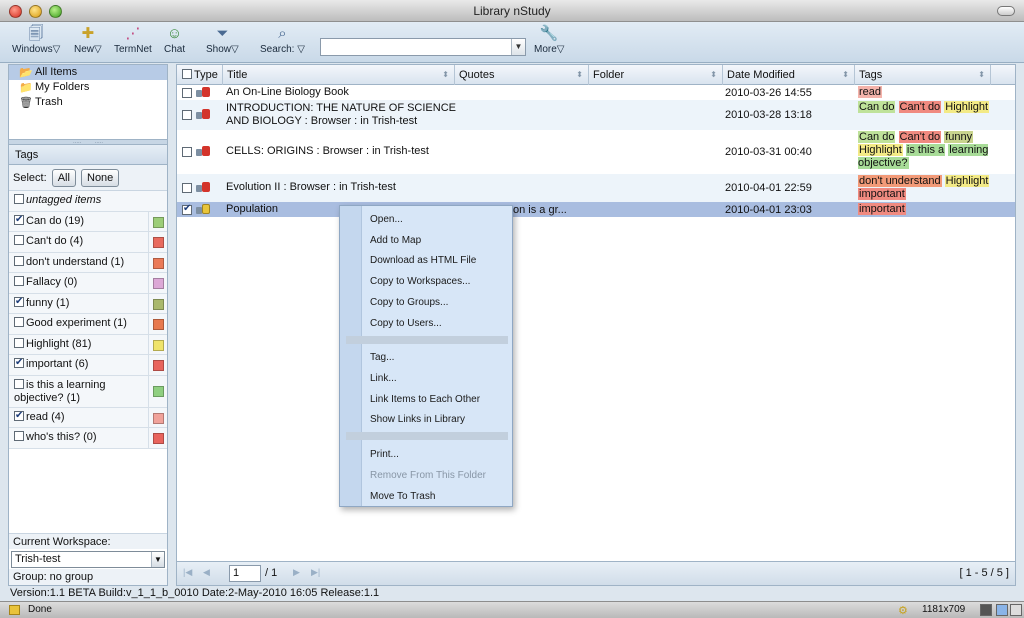 The image size is (1024, 618). I want to click on status-panel-icon, so click(1002, 610).